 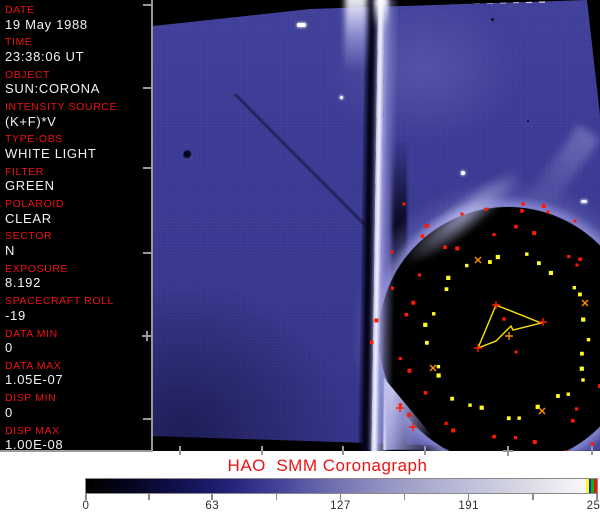 I want to click on metadata-field: EXPOSURE 8.192, so click(x=77, y=277).